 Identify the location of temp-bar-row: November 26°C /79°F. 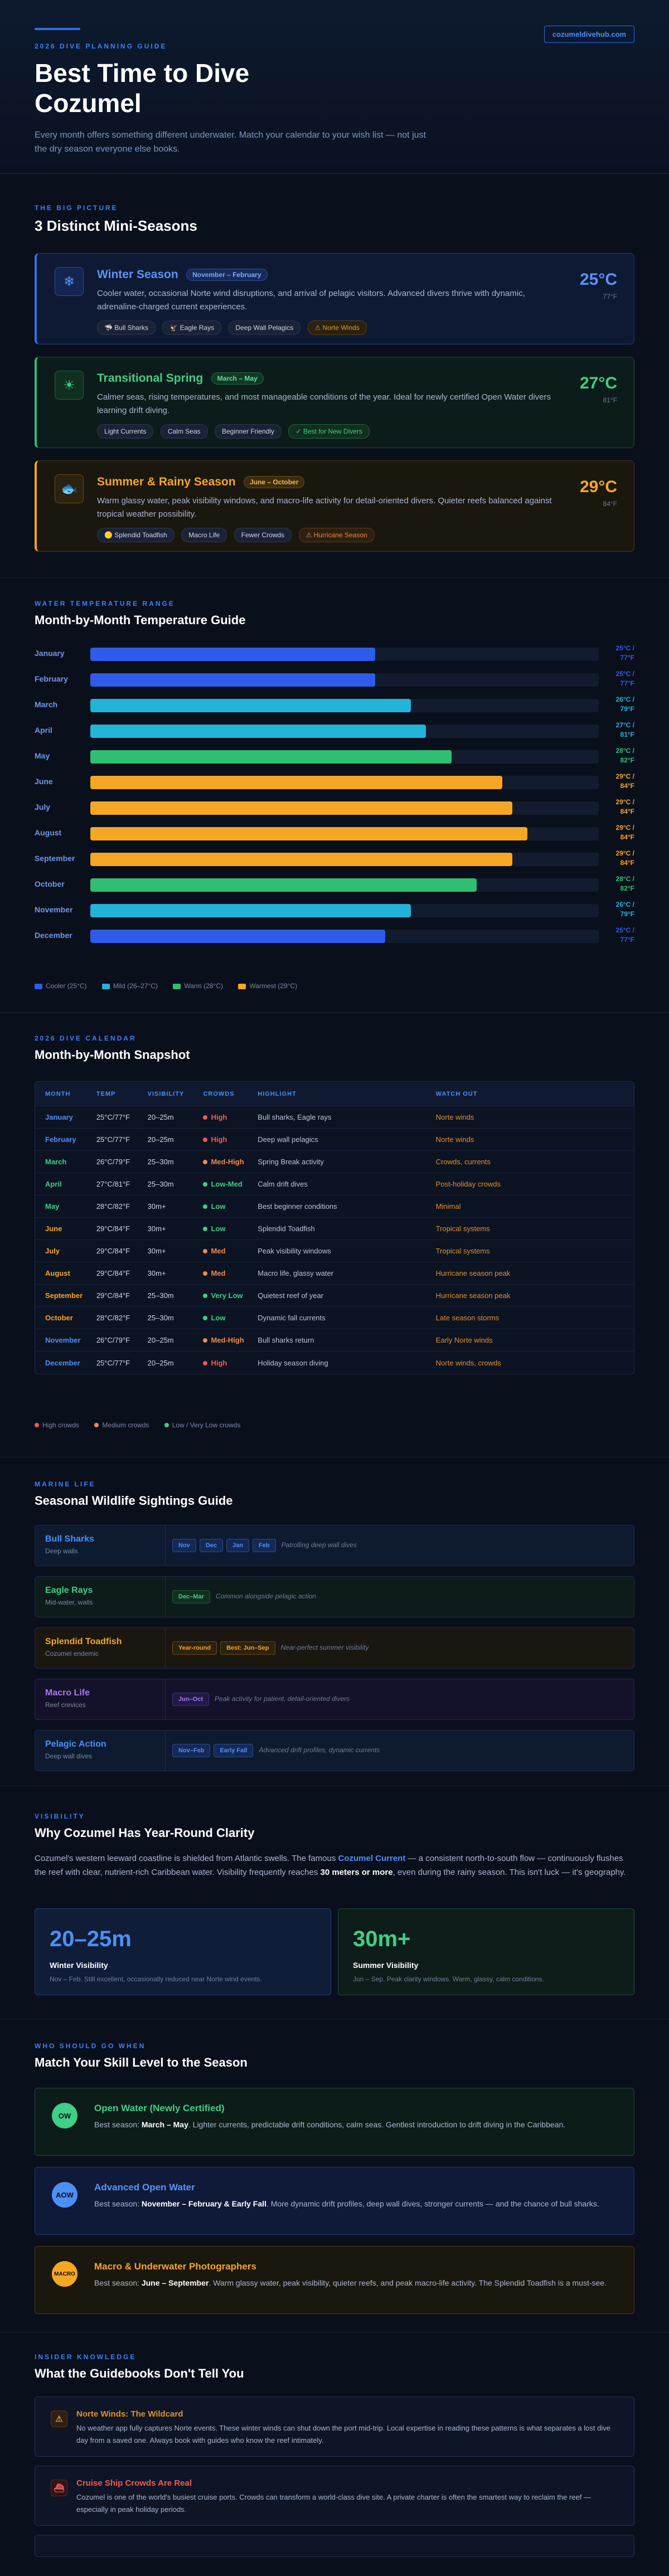
(334, 911).